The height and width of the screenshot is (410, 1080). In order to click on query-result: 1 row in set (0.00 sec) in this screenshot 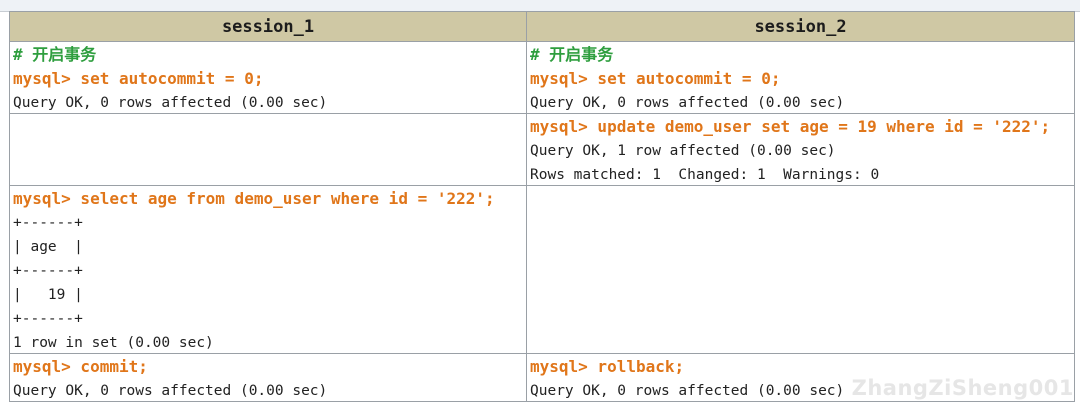, I will do `click(113, 343)`.